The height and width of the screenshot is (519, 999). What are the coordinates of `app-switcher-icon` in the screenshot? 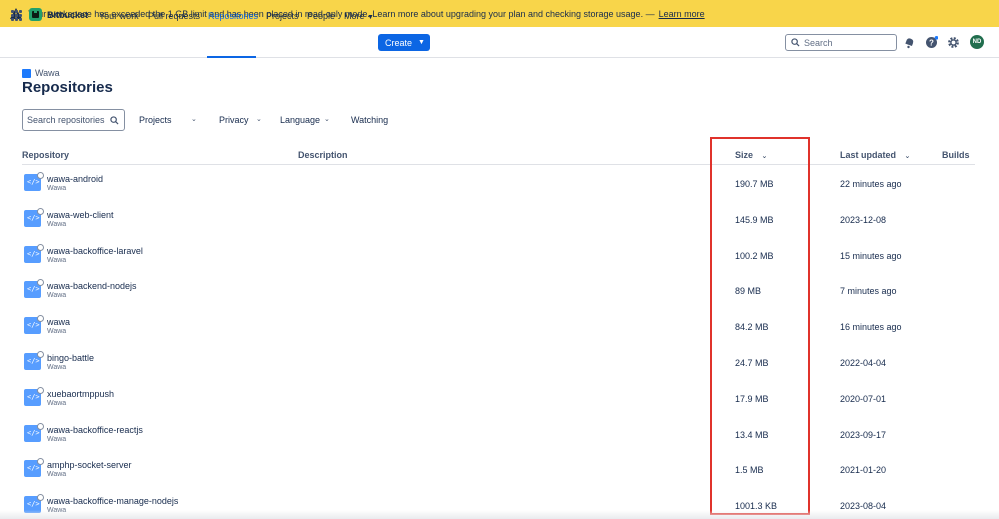 It's located at (16, 15).